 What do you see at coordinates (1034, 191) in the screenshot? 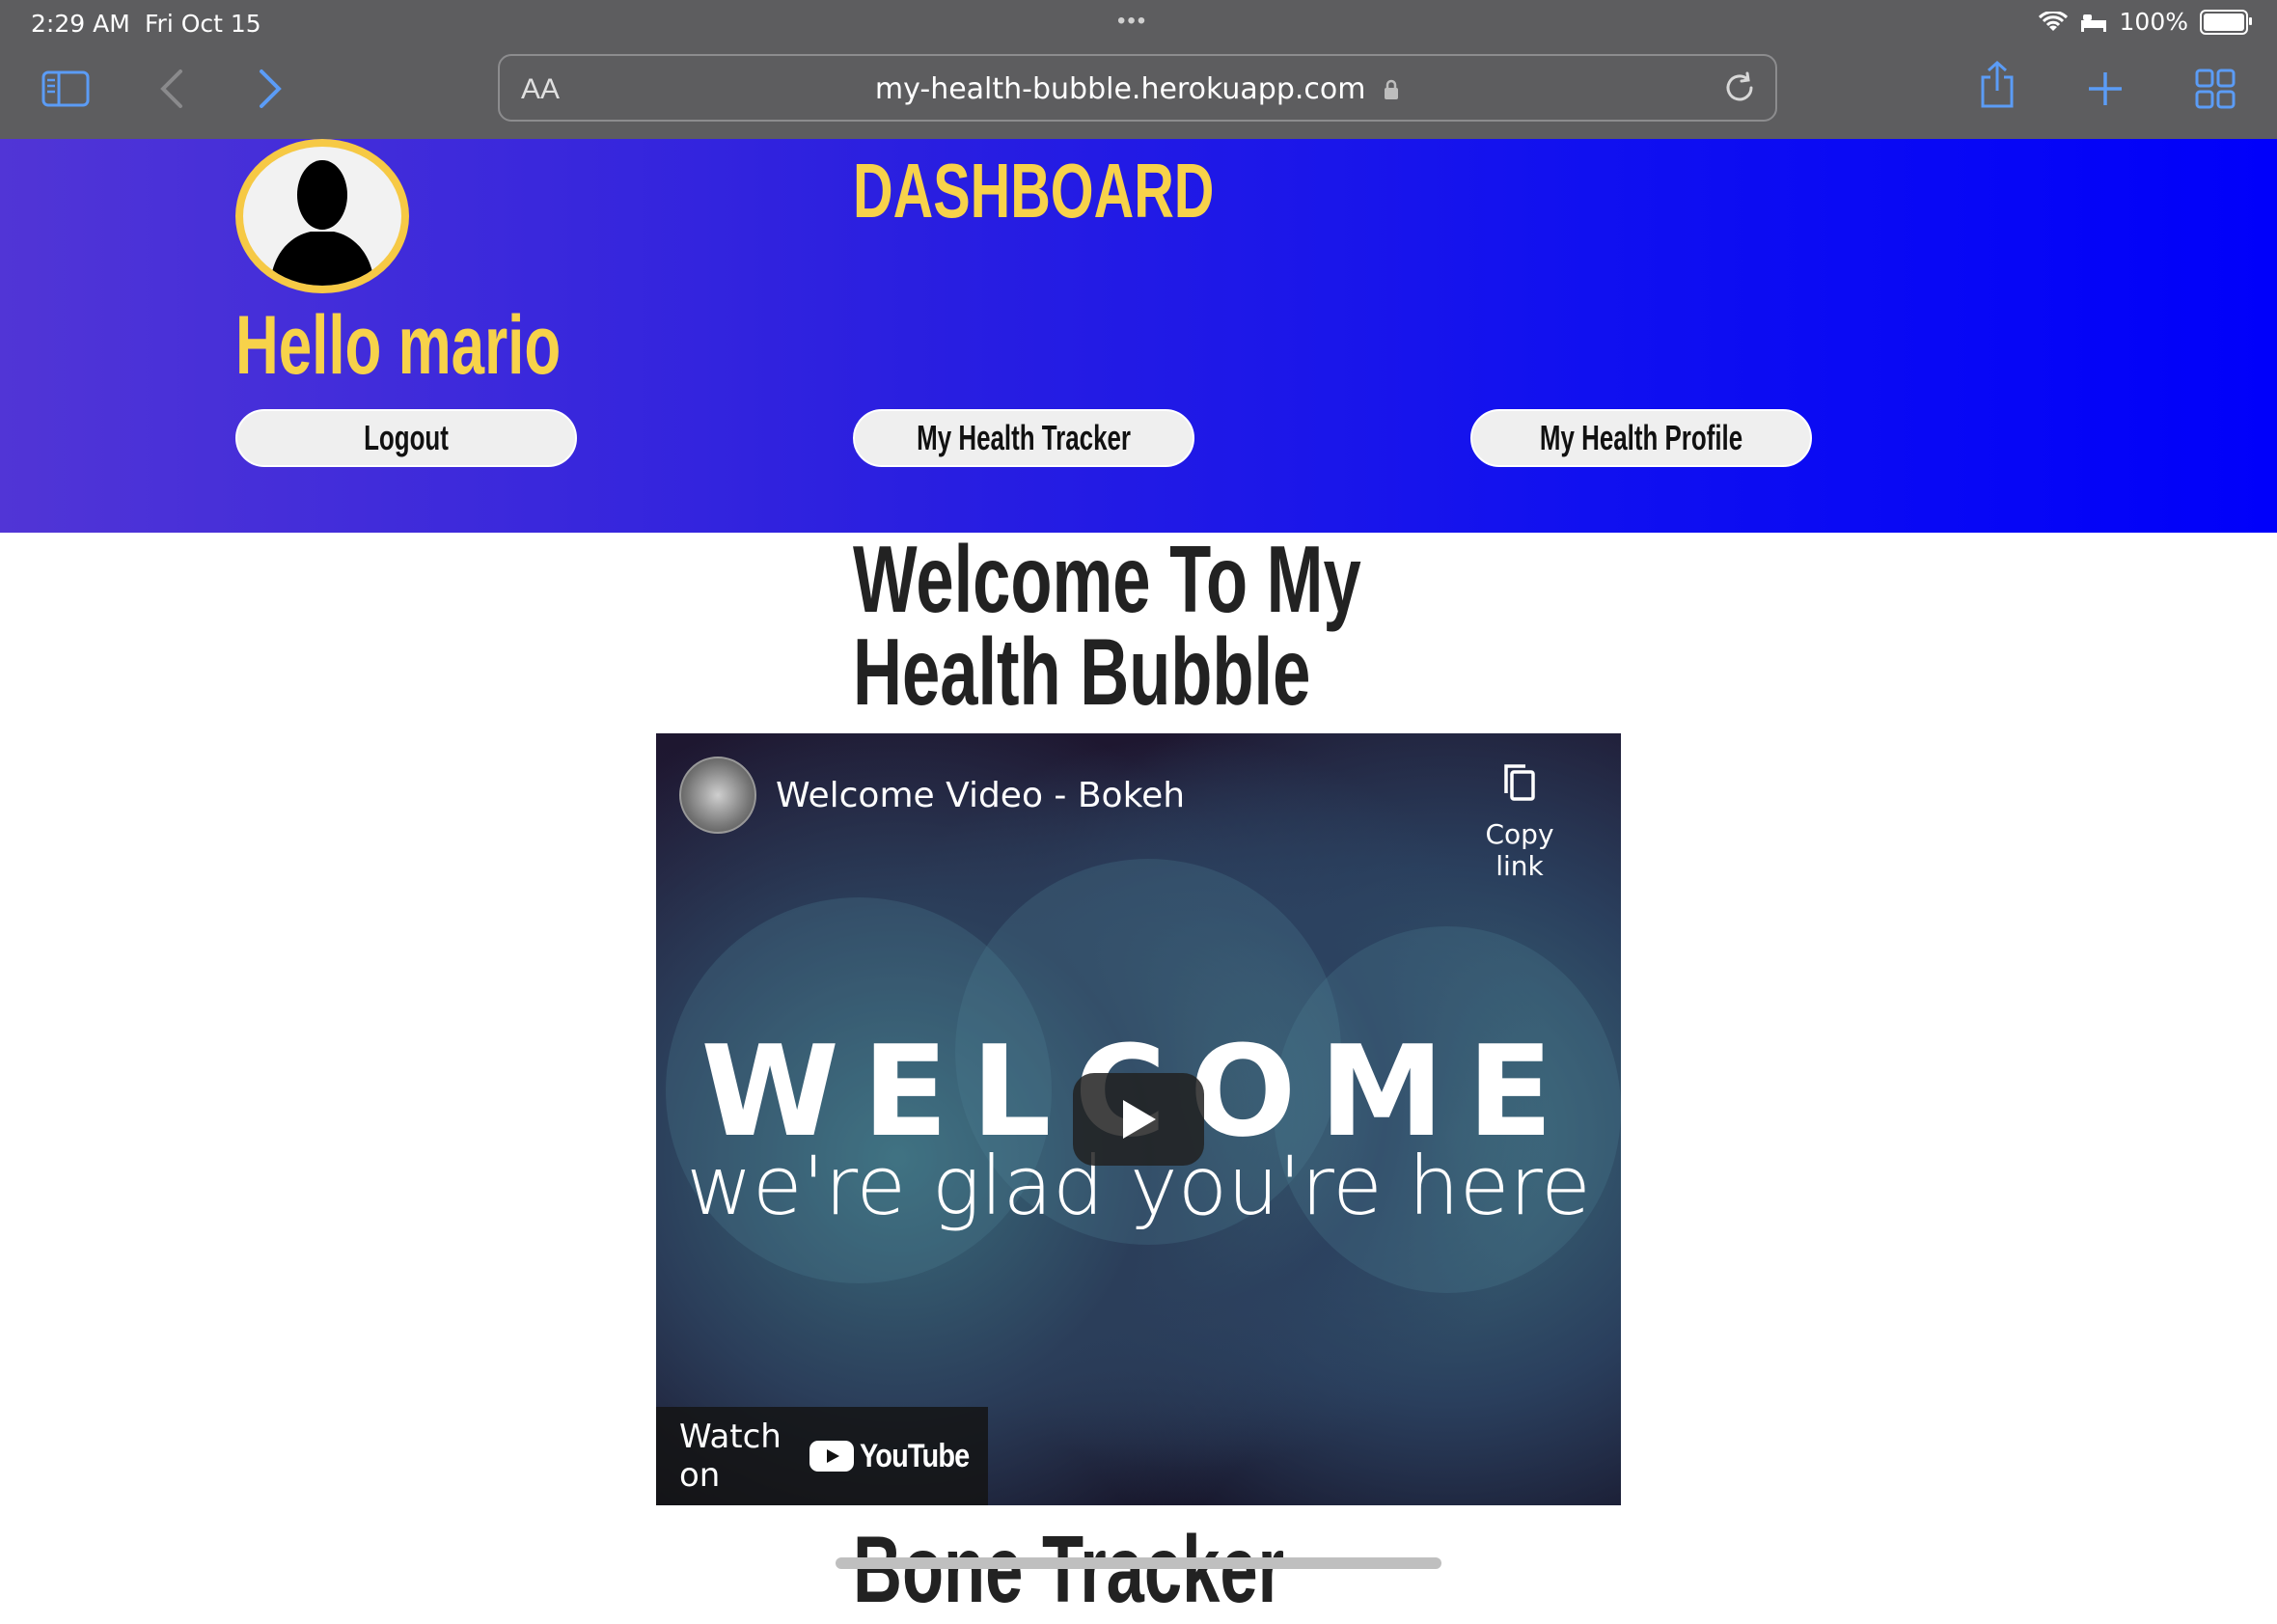
I see `page-title: DASHBOARD` at bounding box center [1034, 191].